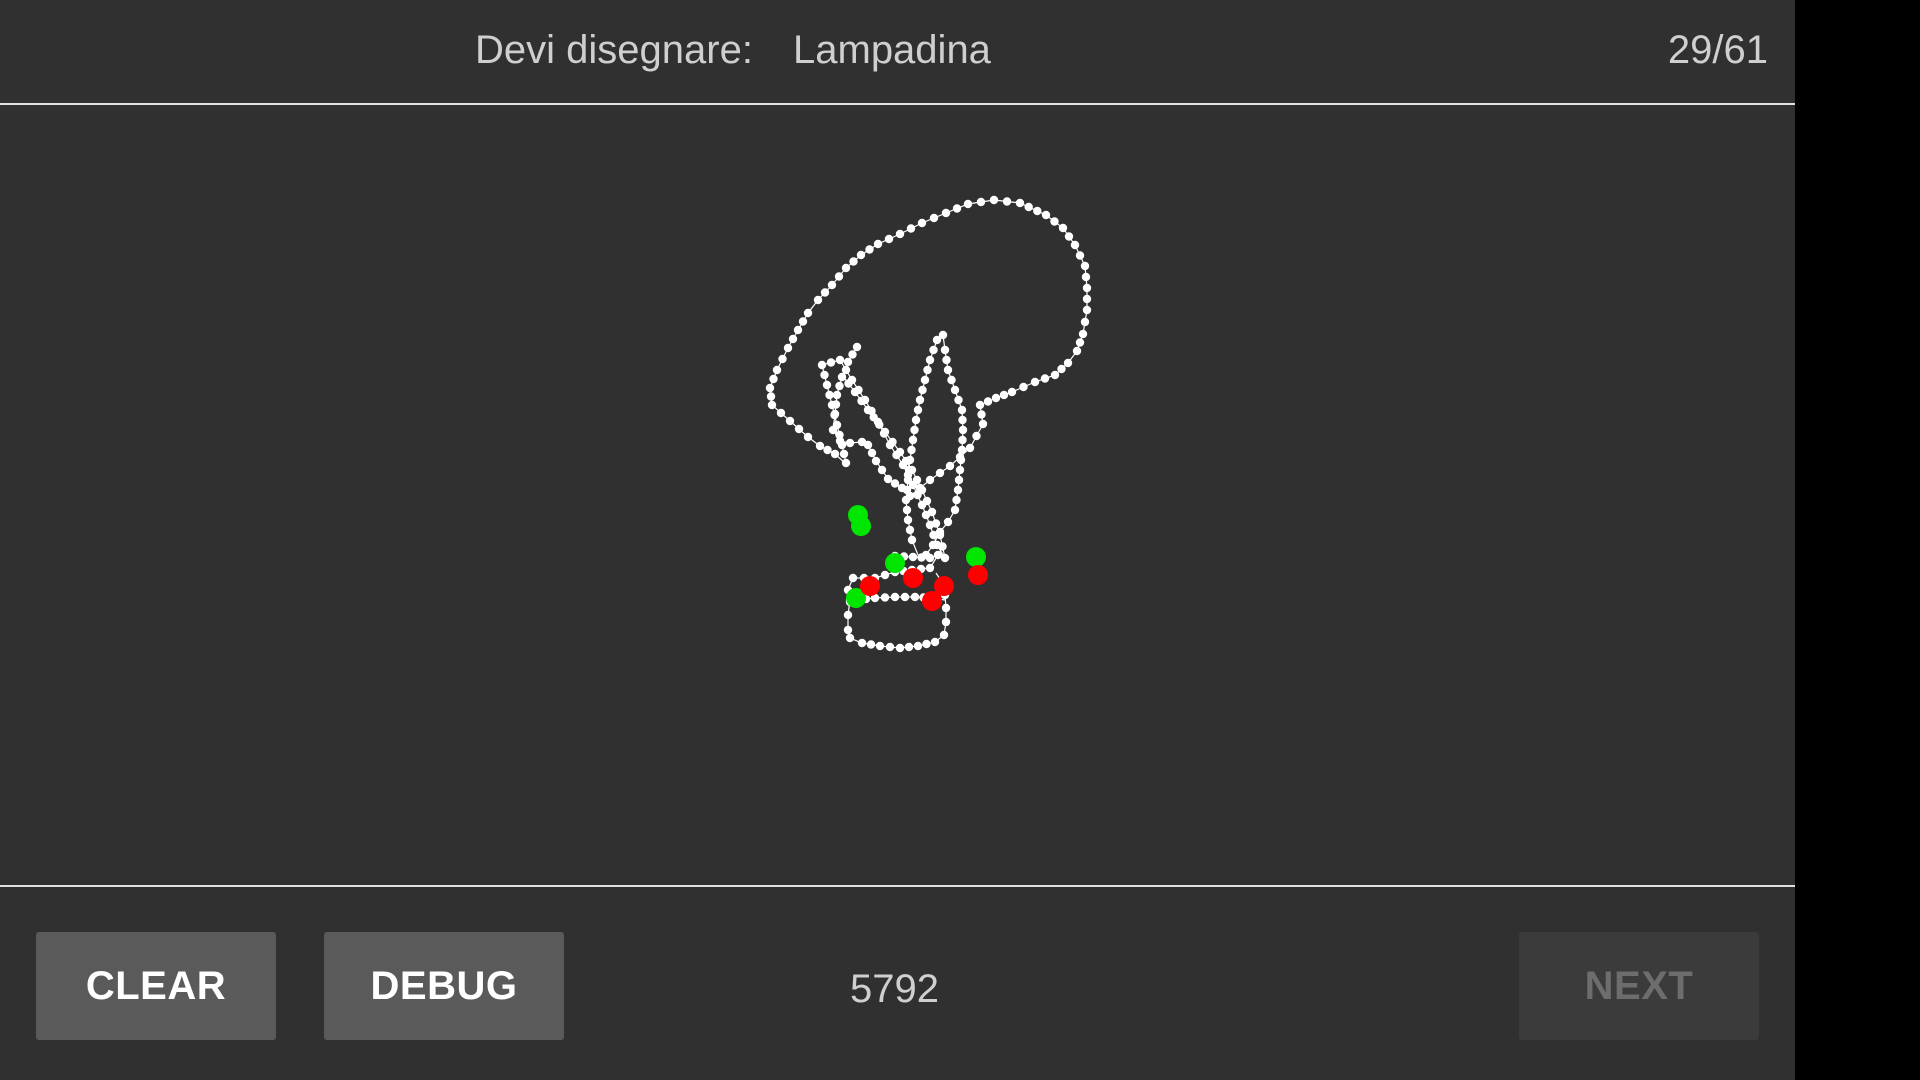  What do you see at coordinates (892, 50) in the screenshot?
I see `target-word: Lampadina` at bounding box center [892, 50].